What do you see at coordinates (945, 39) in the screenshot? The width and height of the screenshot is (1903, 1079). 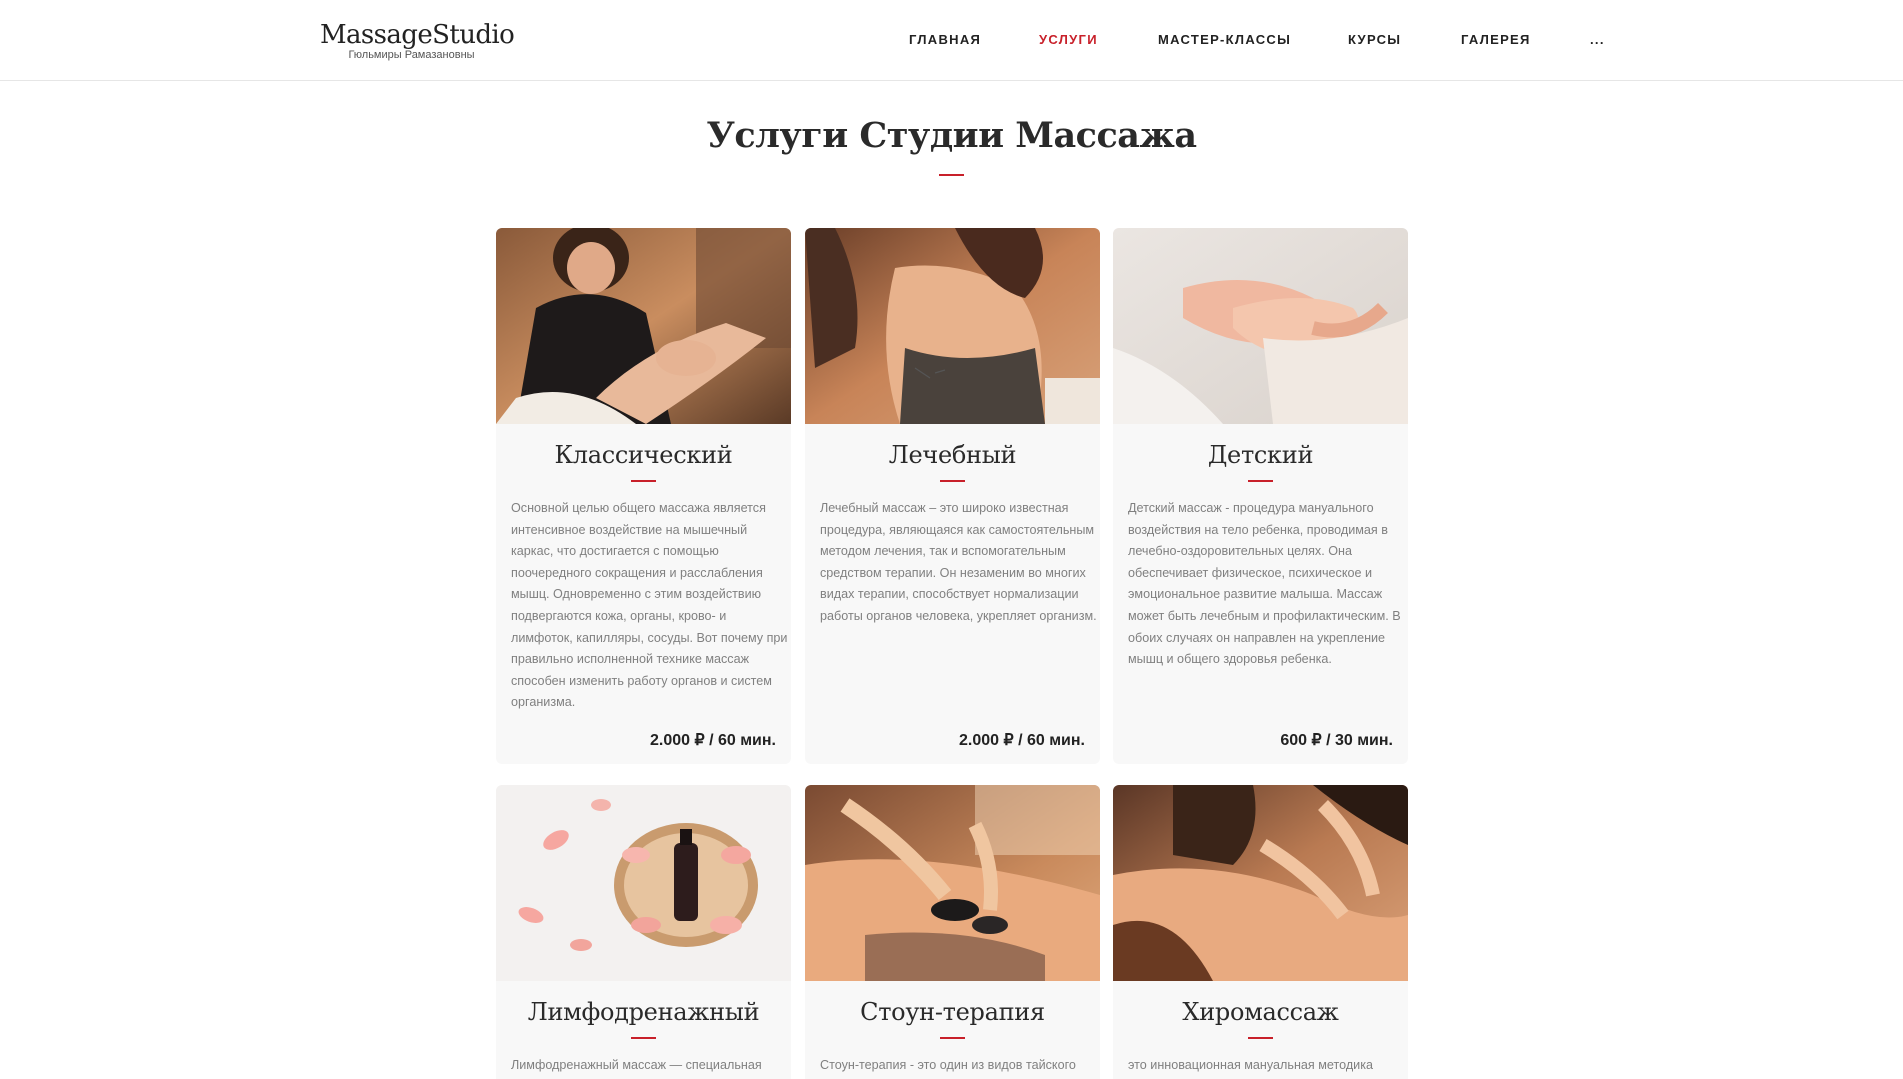 I see `nav-item-home: ГЛАВНАЯ` at bounding box center [945, 39].